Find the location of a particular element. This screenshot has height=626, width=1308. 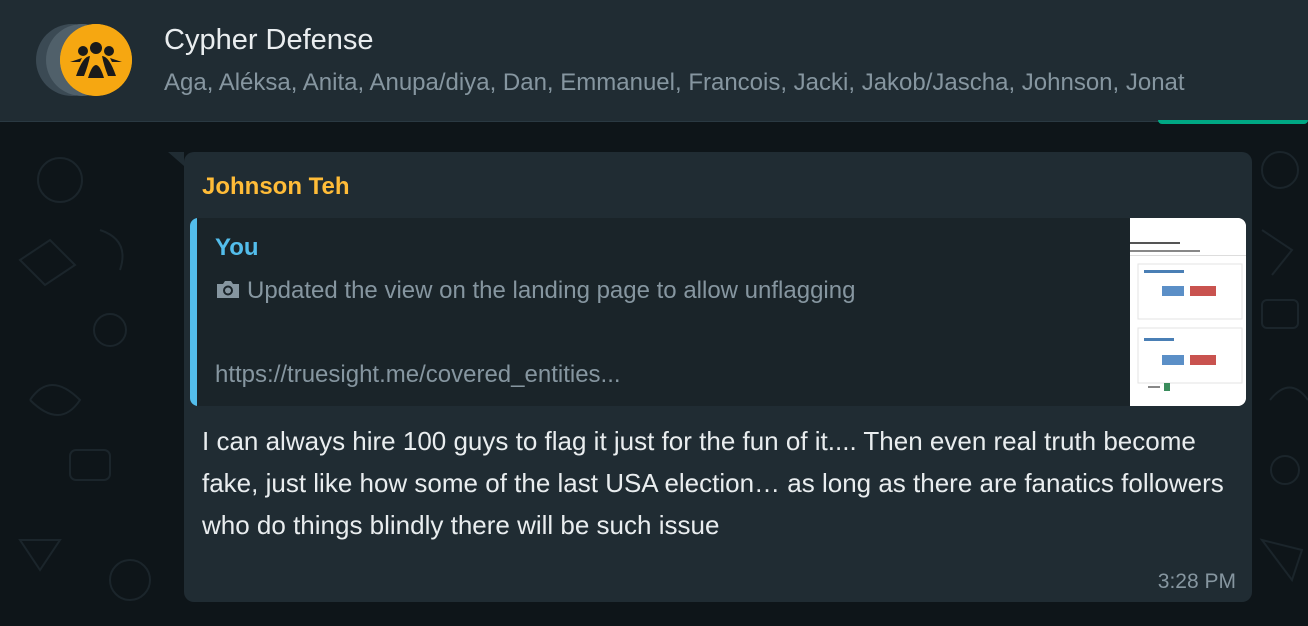

quote-thumbnail is located at coordinates (1188, 312).